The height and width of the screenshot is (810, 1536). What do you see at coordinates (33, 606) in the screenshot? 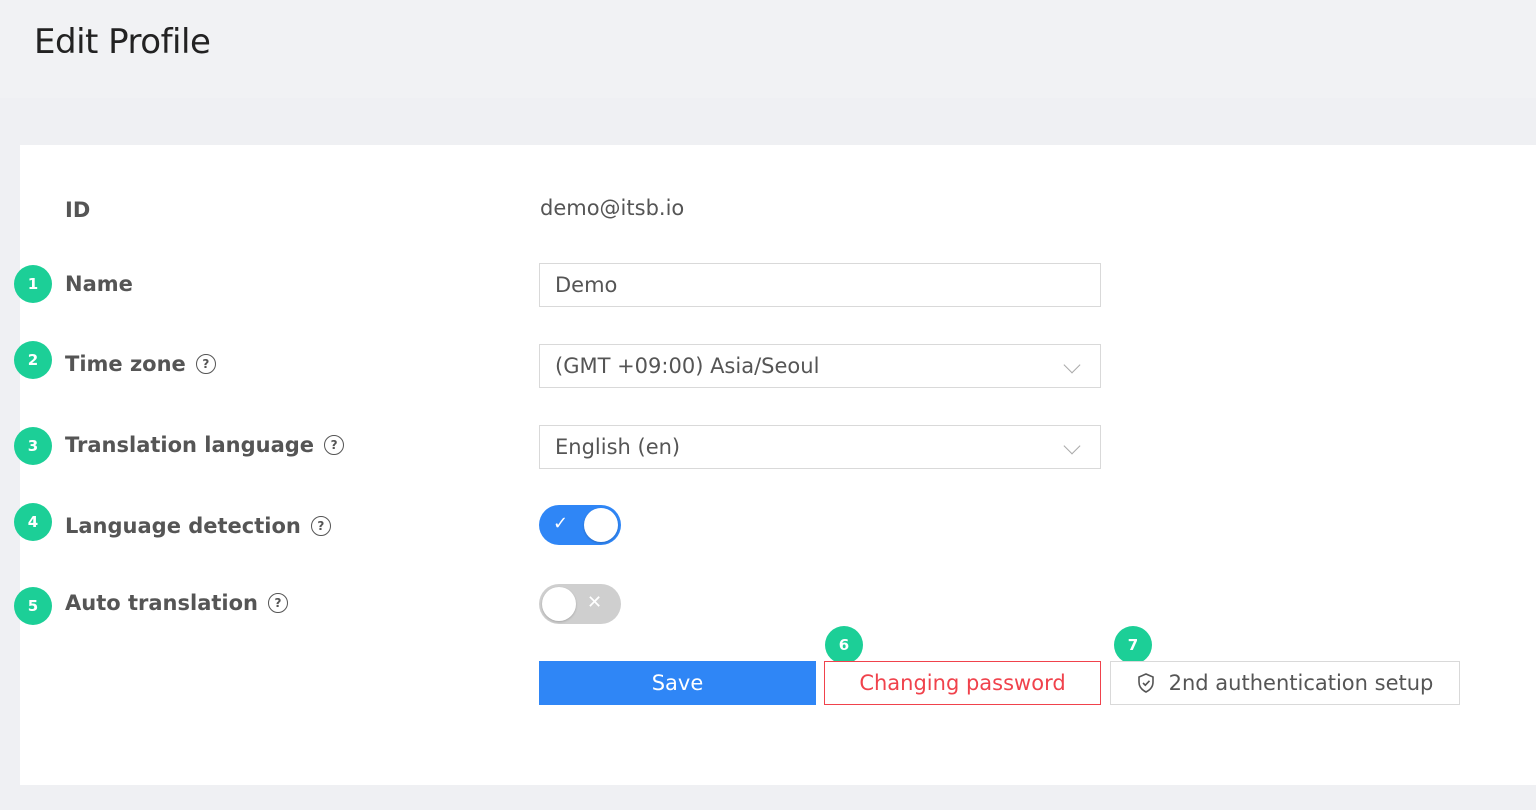
I see `step-badge-5: 5` at bounding box center [33, 606].